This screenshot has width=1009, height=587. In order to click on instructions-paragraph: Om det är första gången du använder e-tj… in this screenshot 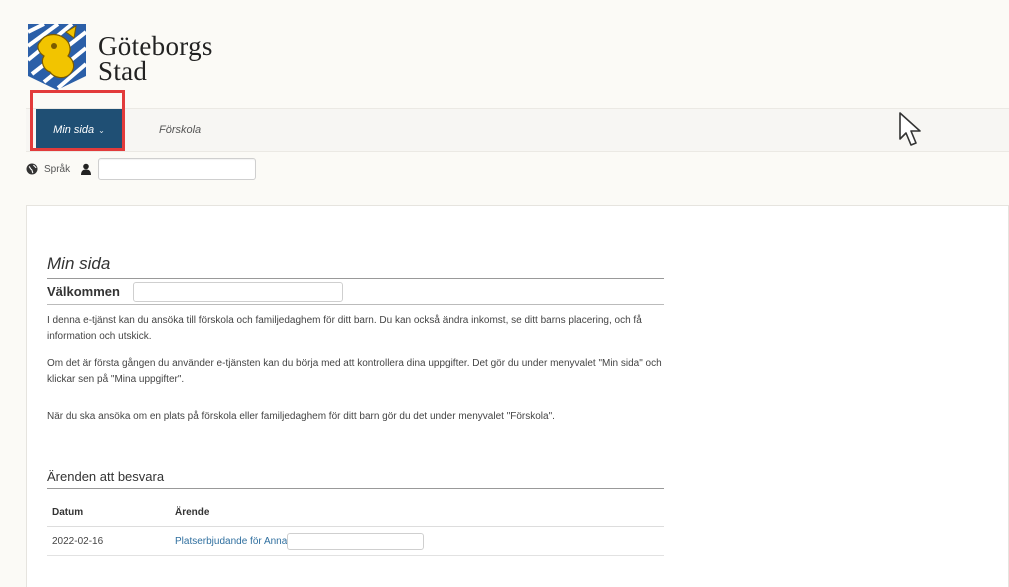, I will do `click(354, 371)`.